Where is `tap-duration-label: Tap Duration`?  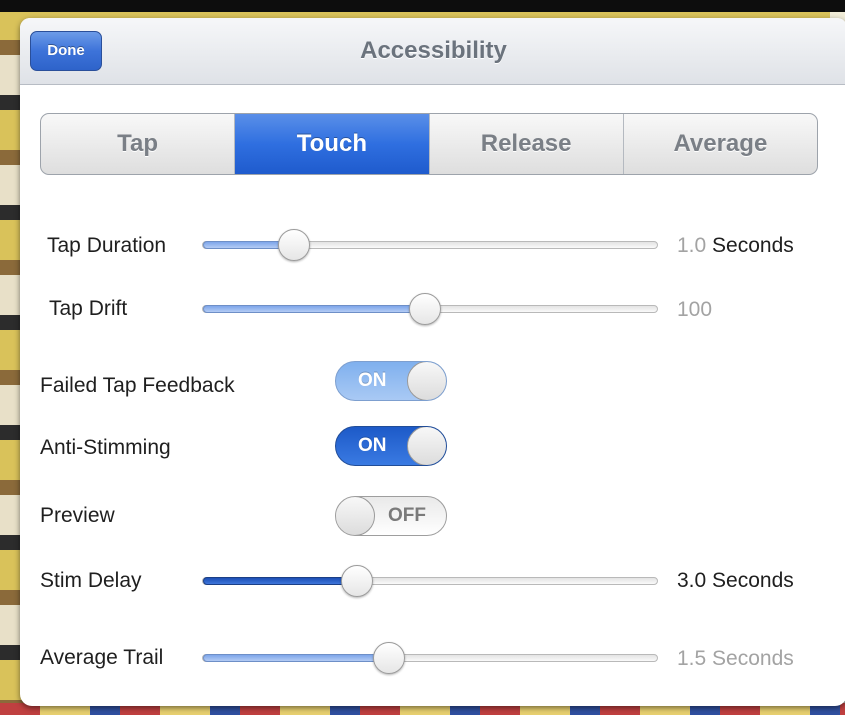
tap-duration-label: Tap Duration is located at coordinates (107, 245).